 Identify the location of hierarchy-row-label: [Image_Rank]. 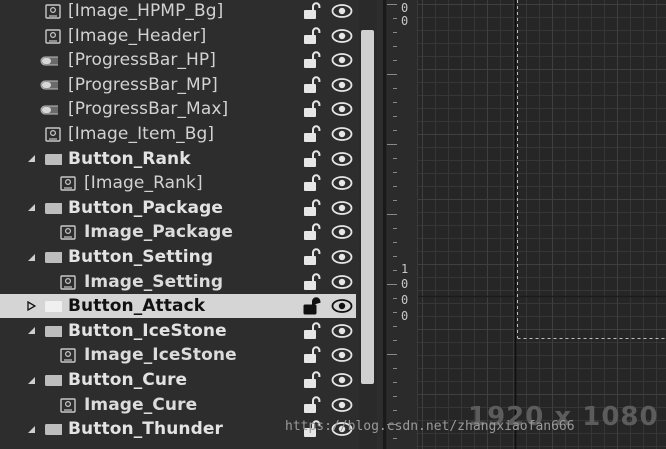
(143, 183).